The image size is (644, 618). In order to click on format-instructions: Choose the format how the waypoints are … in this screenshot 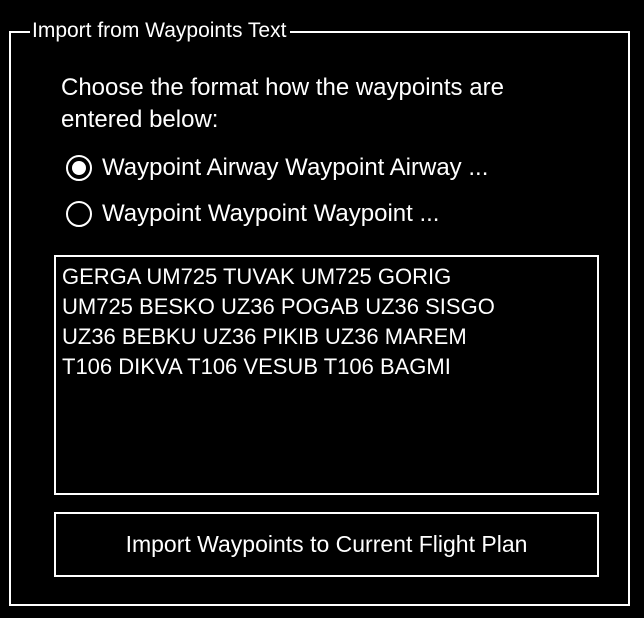, I will do `click(331, 104)`.